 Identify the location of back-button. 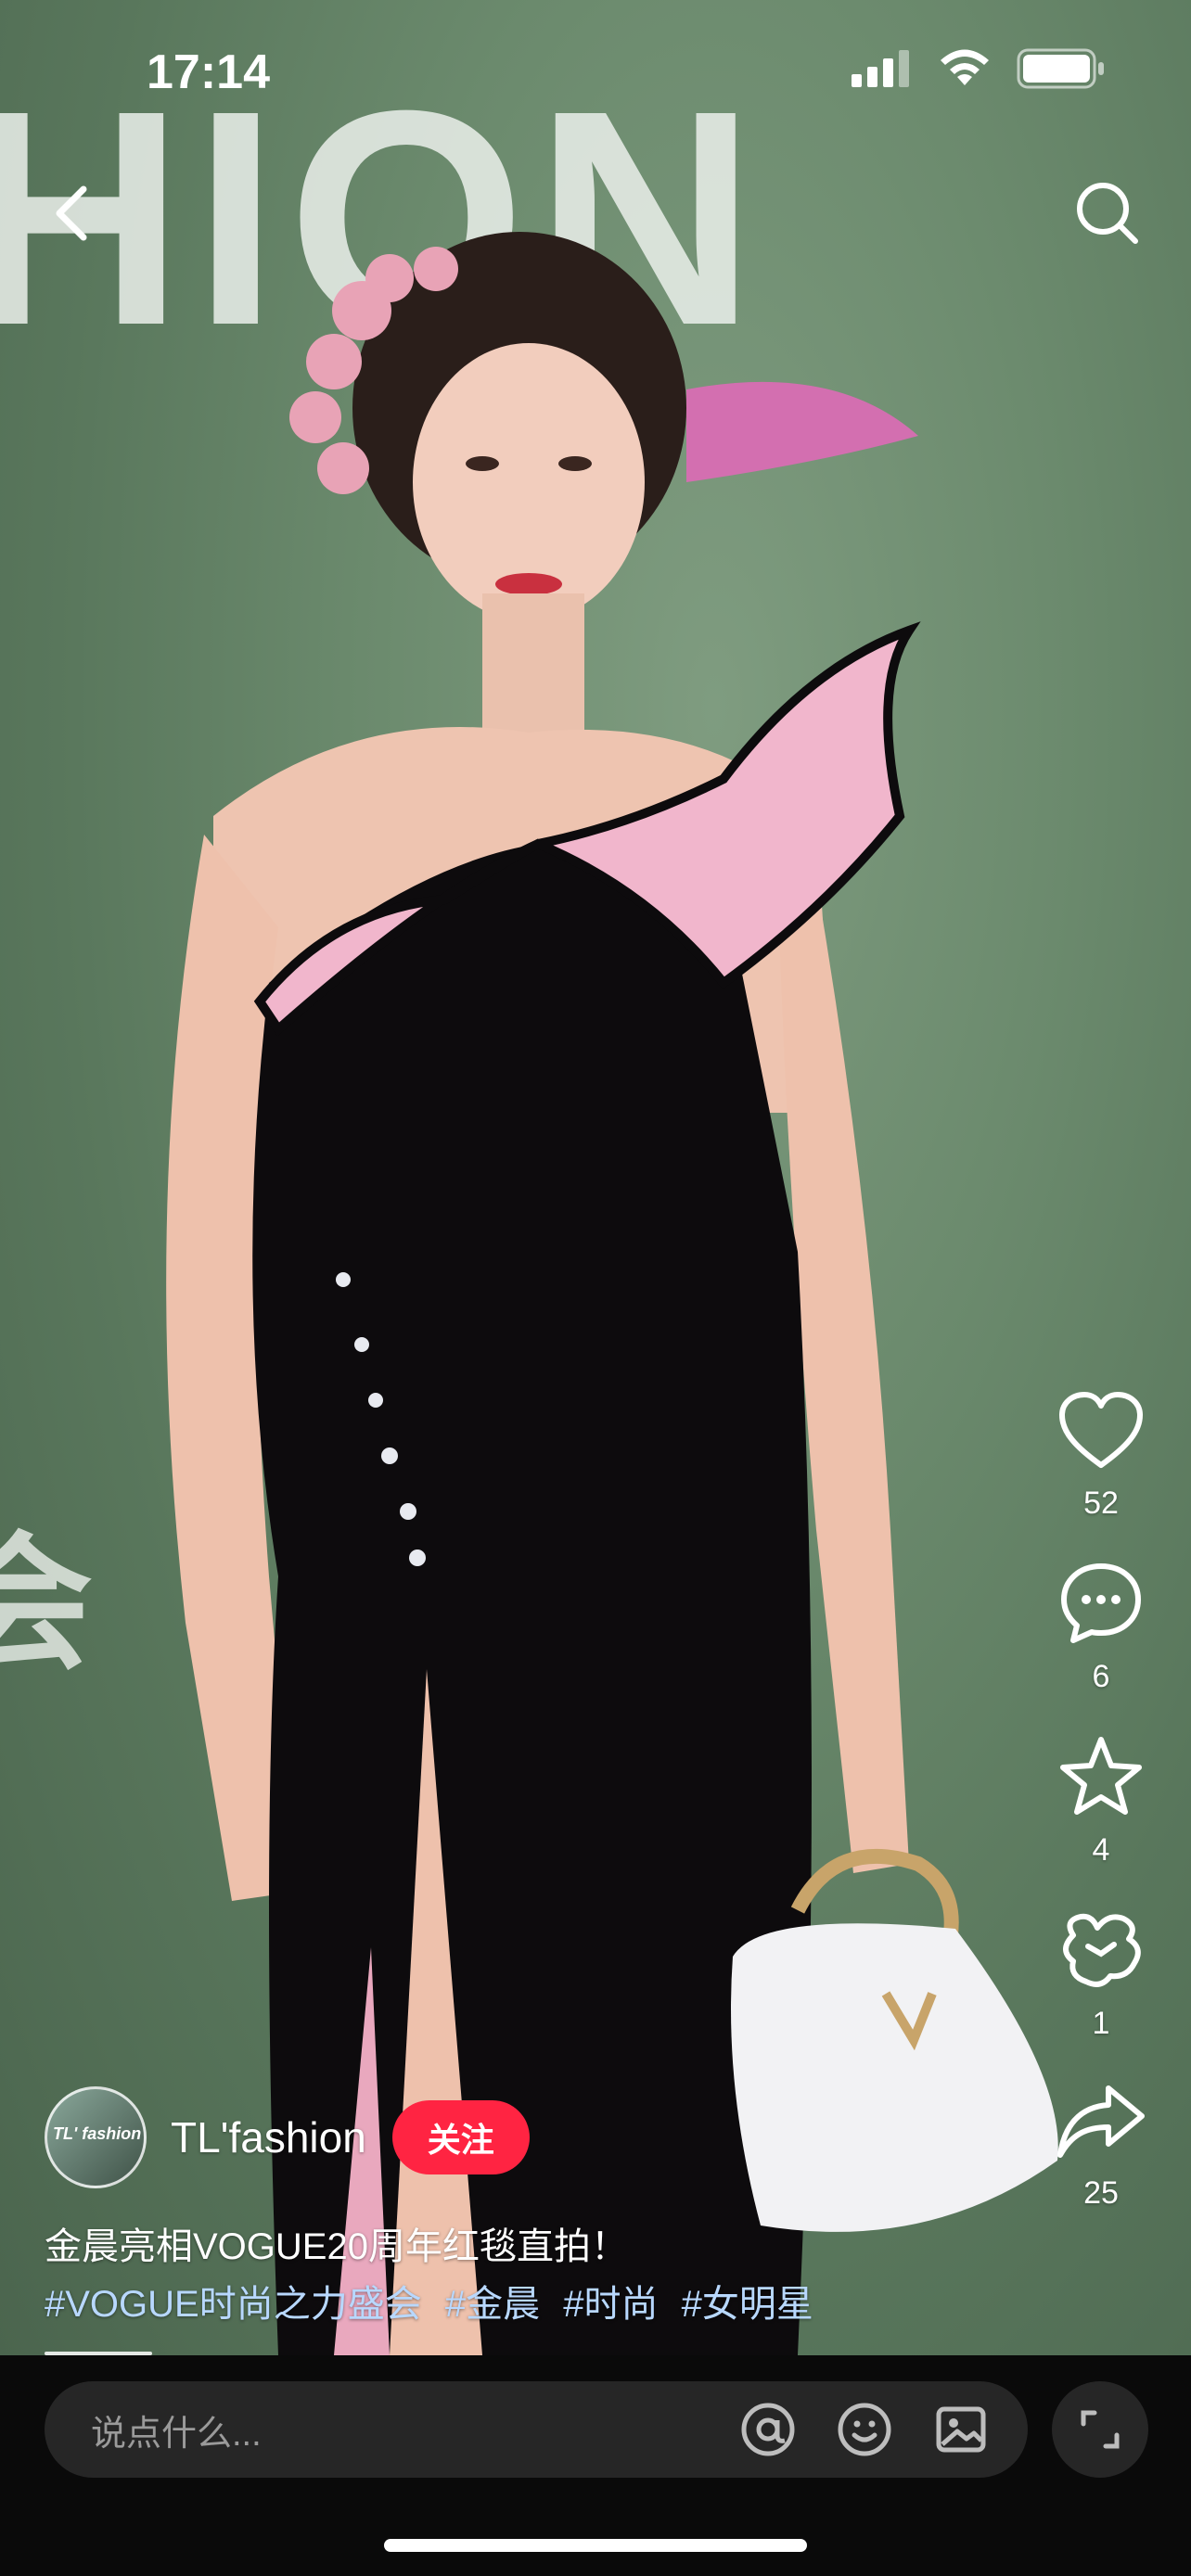
(72, 213).